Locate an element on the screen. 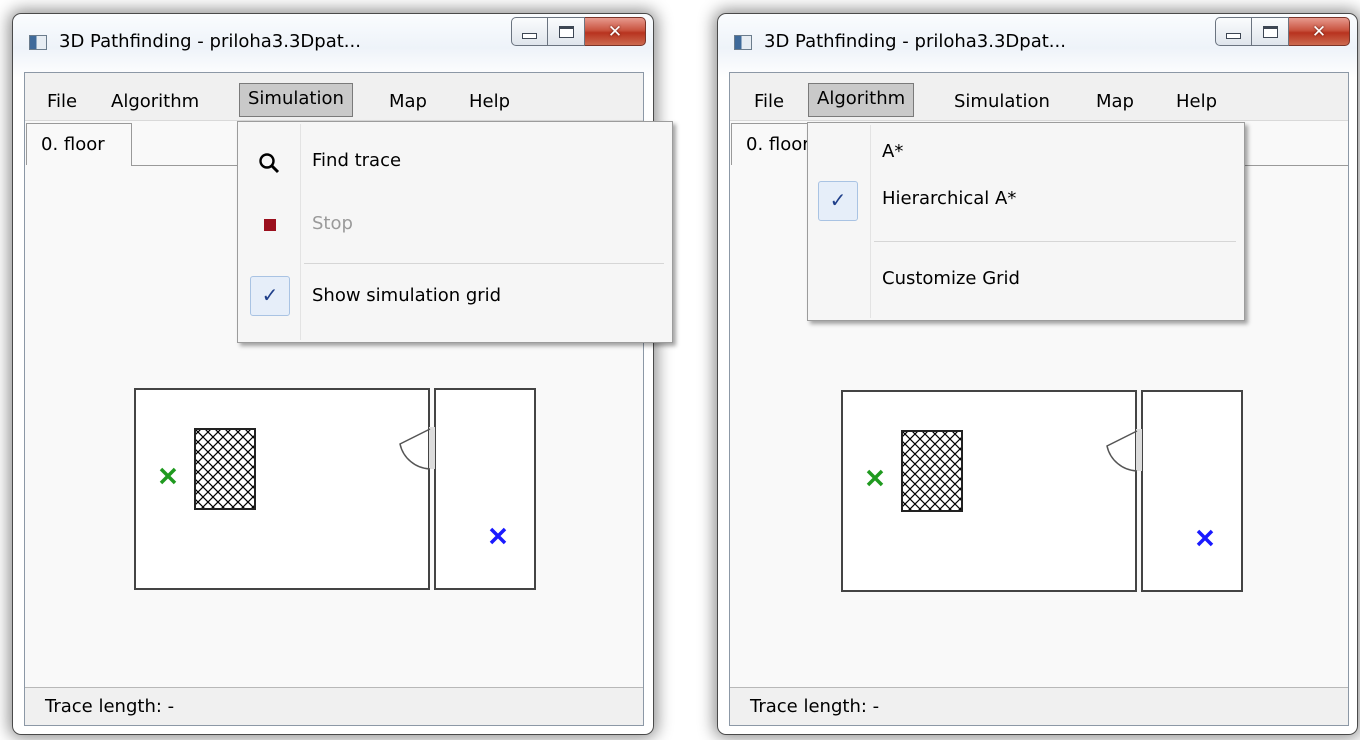 Image resolution: width=1360 pixels, height=740 pixels. menu-item-stop: Stop is located at coordinates (455, 228).